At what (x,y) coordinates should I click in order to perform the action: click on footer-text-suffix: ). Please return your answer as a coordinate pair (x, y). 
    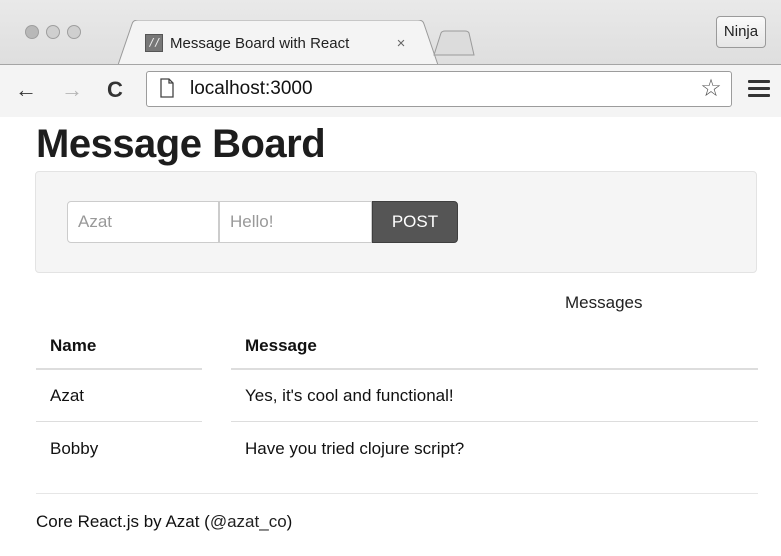
    Looking at the image, I should click on (289, 521).